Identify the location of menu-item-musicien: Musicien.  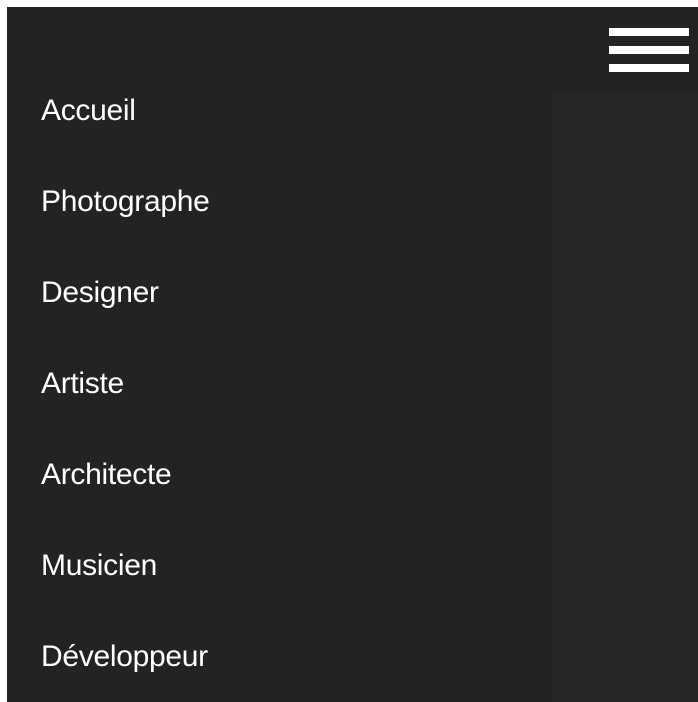
(99, 566).